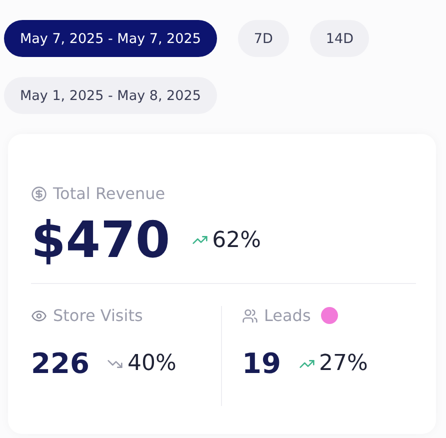 This screenshot has height=438, width=446. Describe the element at coordinates (237, 240) in the screenshot. I see `trend-percent: 62%` at that location.